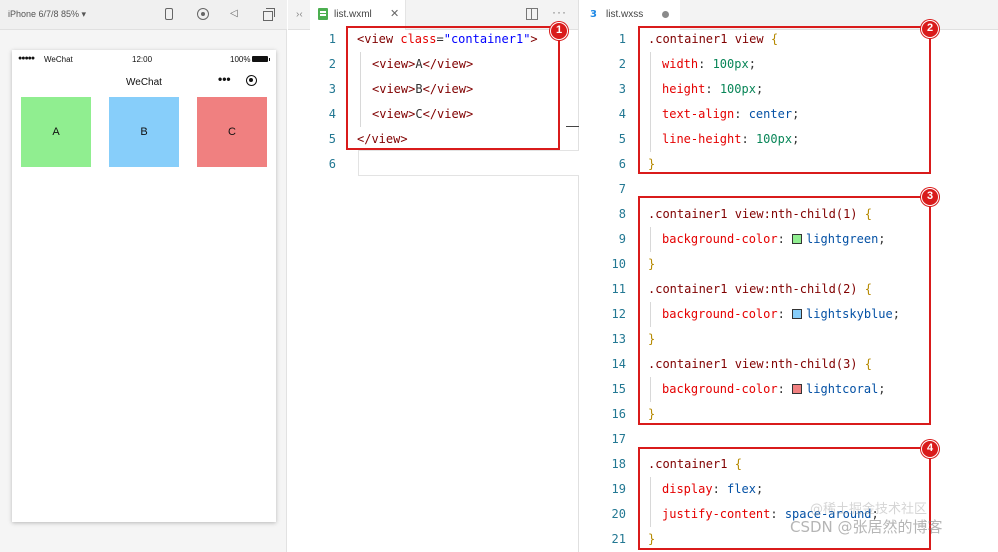 The width and height of the screenshot is (998, 552). I want to click on line-number: 11, so click(618, 289).